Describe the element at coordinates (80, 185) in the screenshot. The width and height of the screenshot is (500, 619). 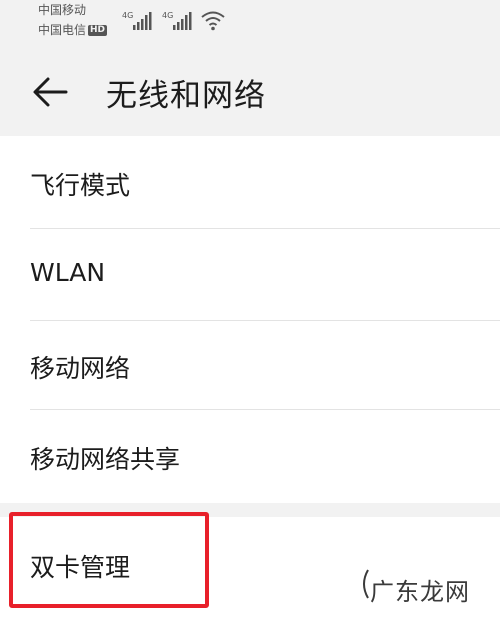
I see `list-item-label: 飞行模式` at that location.